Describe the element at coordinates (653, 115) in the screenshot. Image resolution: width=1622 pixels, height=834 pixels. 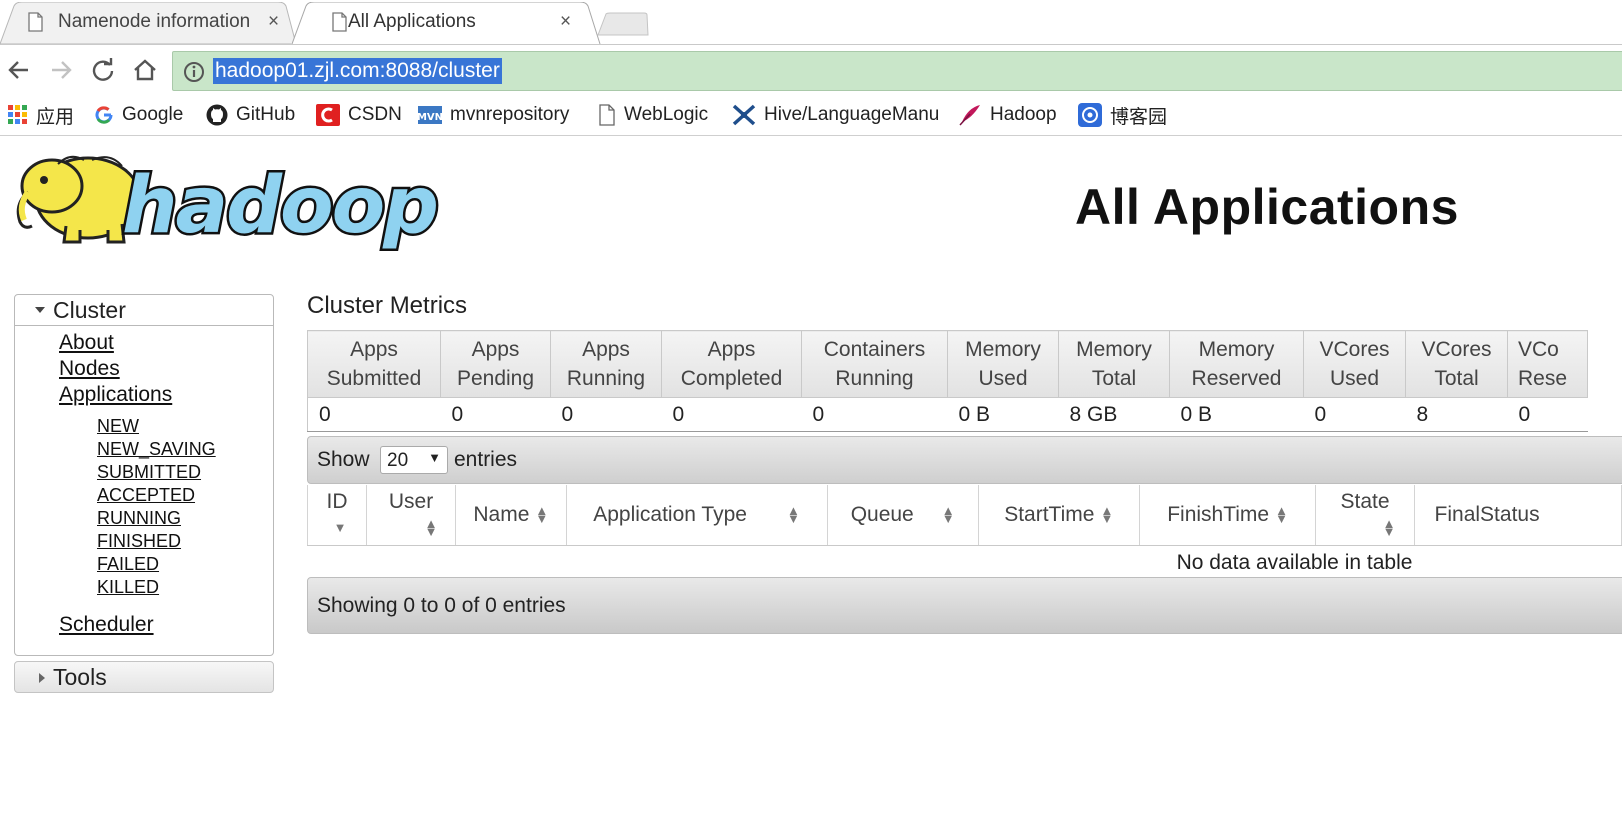
I see `bookmark-weblogic: WebLogic` at that location.